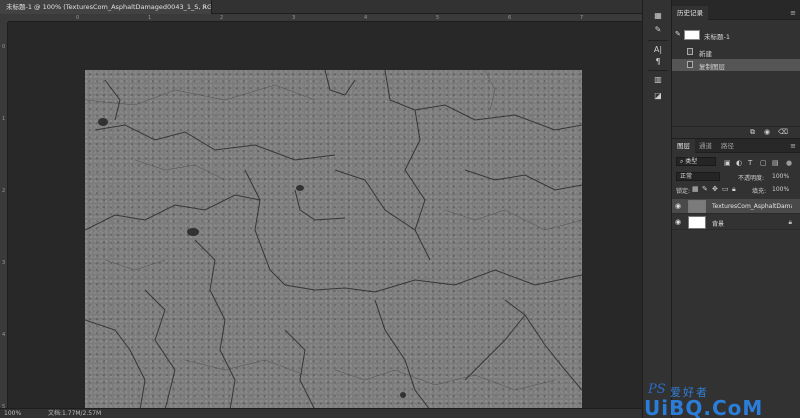 The height and width of the screenshot is (418, 800). What do you see at coordinates (780, 176) in the screenshot?
I see `opacity-value: 100%` at bounding box center [780, 176].